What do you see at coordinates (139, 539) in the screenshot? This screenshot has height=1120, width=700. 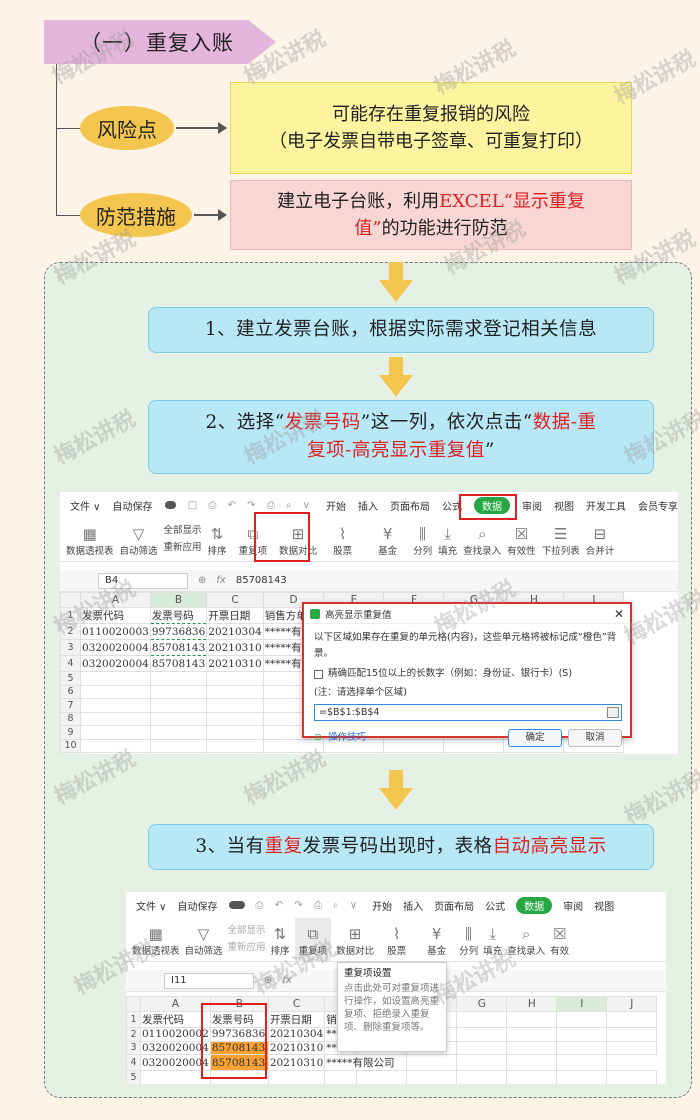 I see `auto-filter-button: ▽ 自动筛选` at bounding box center [139, 539].